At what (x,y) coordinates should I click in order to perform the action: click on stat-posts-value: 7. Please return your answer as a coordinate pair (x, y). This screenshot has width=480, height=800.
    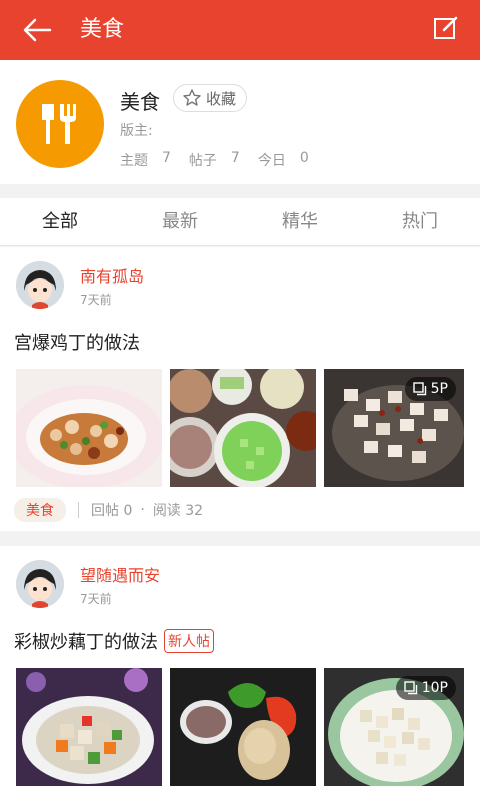
    Looking at the image, I should click on (235, 158).